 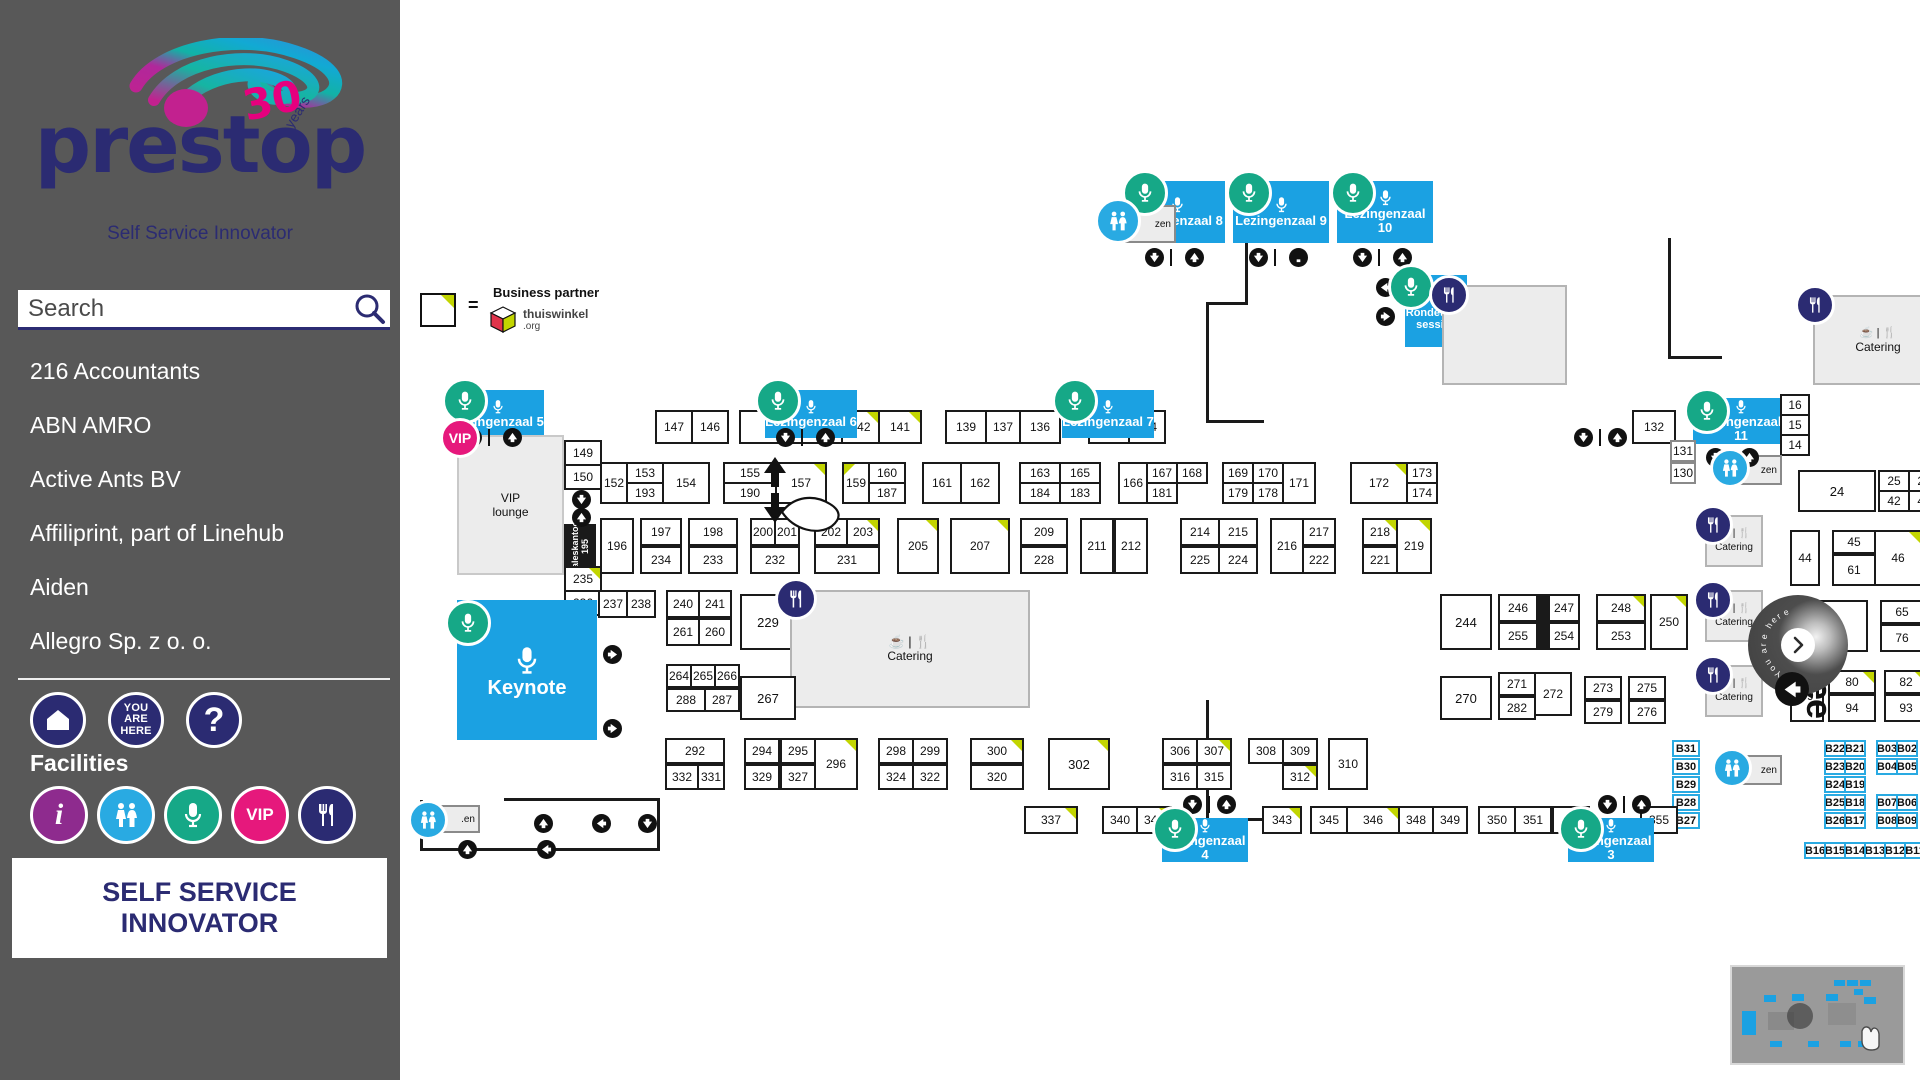 I want to click on booth: B07, so click(x=1887, y=802).